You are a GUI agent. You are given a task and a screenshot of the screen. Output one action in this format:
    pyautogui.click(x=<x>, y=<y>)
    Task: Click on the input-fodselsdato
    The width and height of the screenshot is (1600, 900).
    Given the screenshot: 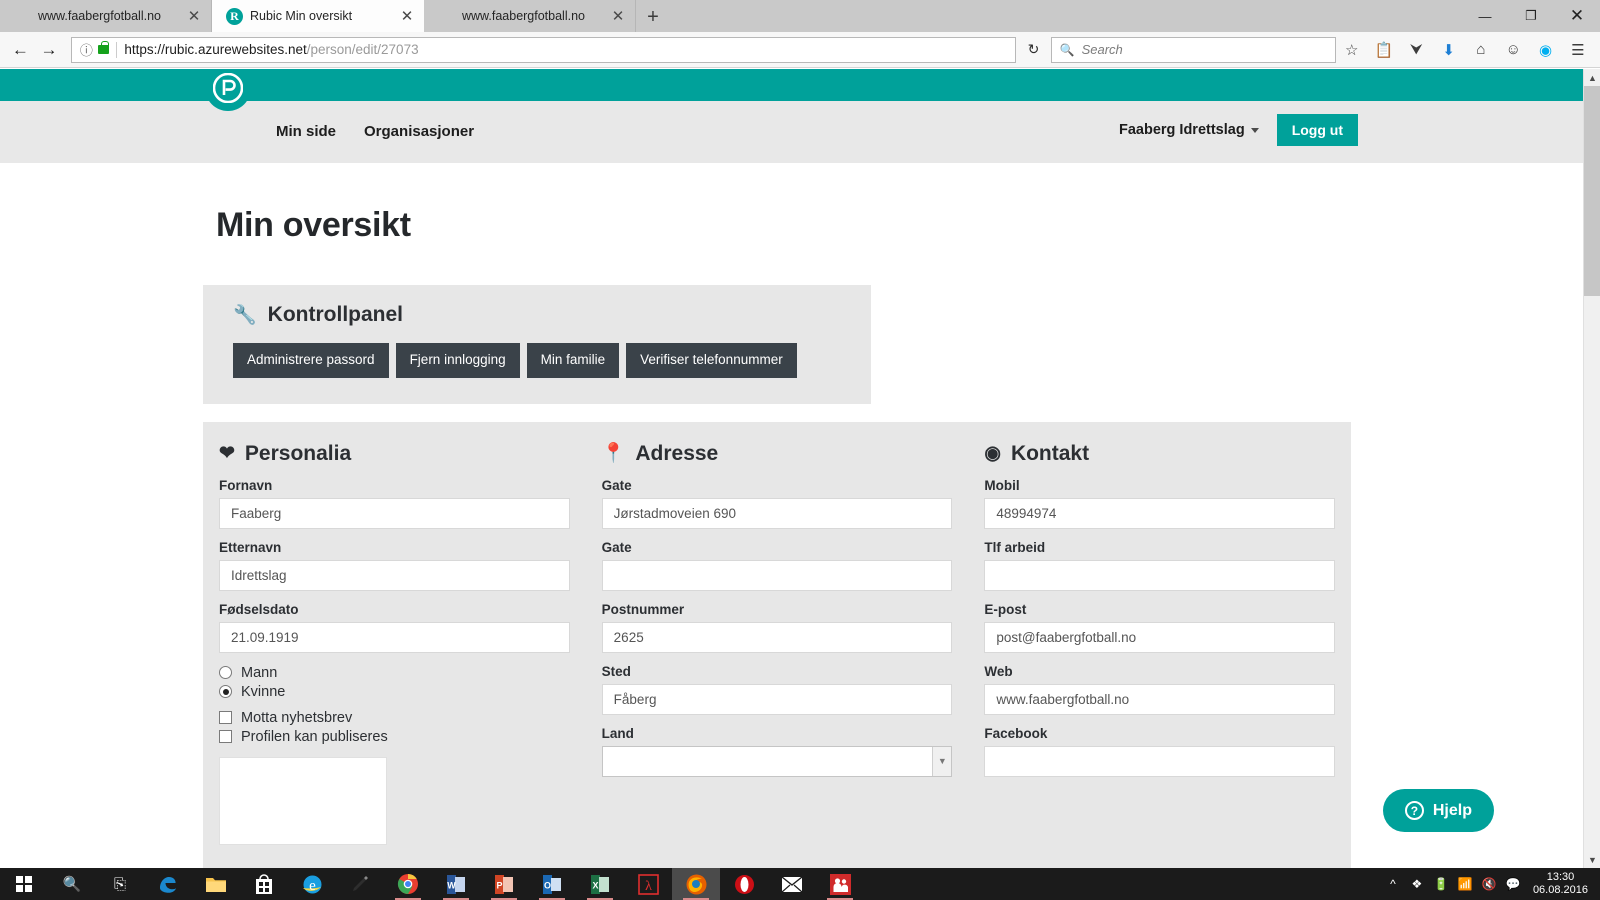 What is the action you would take?
    pyautogui.click(x=394, y=637)
    